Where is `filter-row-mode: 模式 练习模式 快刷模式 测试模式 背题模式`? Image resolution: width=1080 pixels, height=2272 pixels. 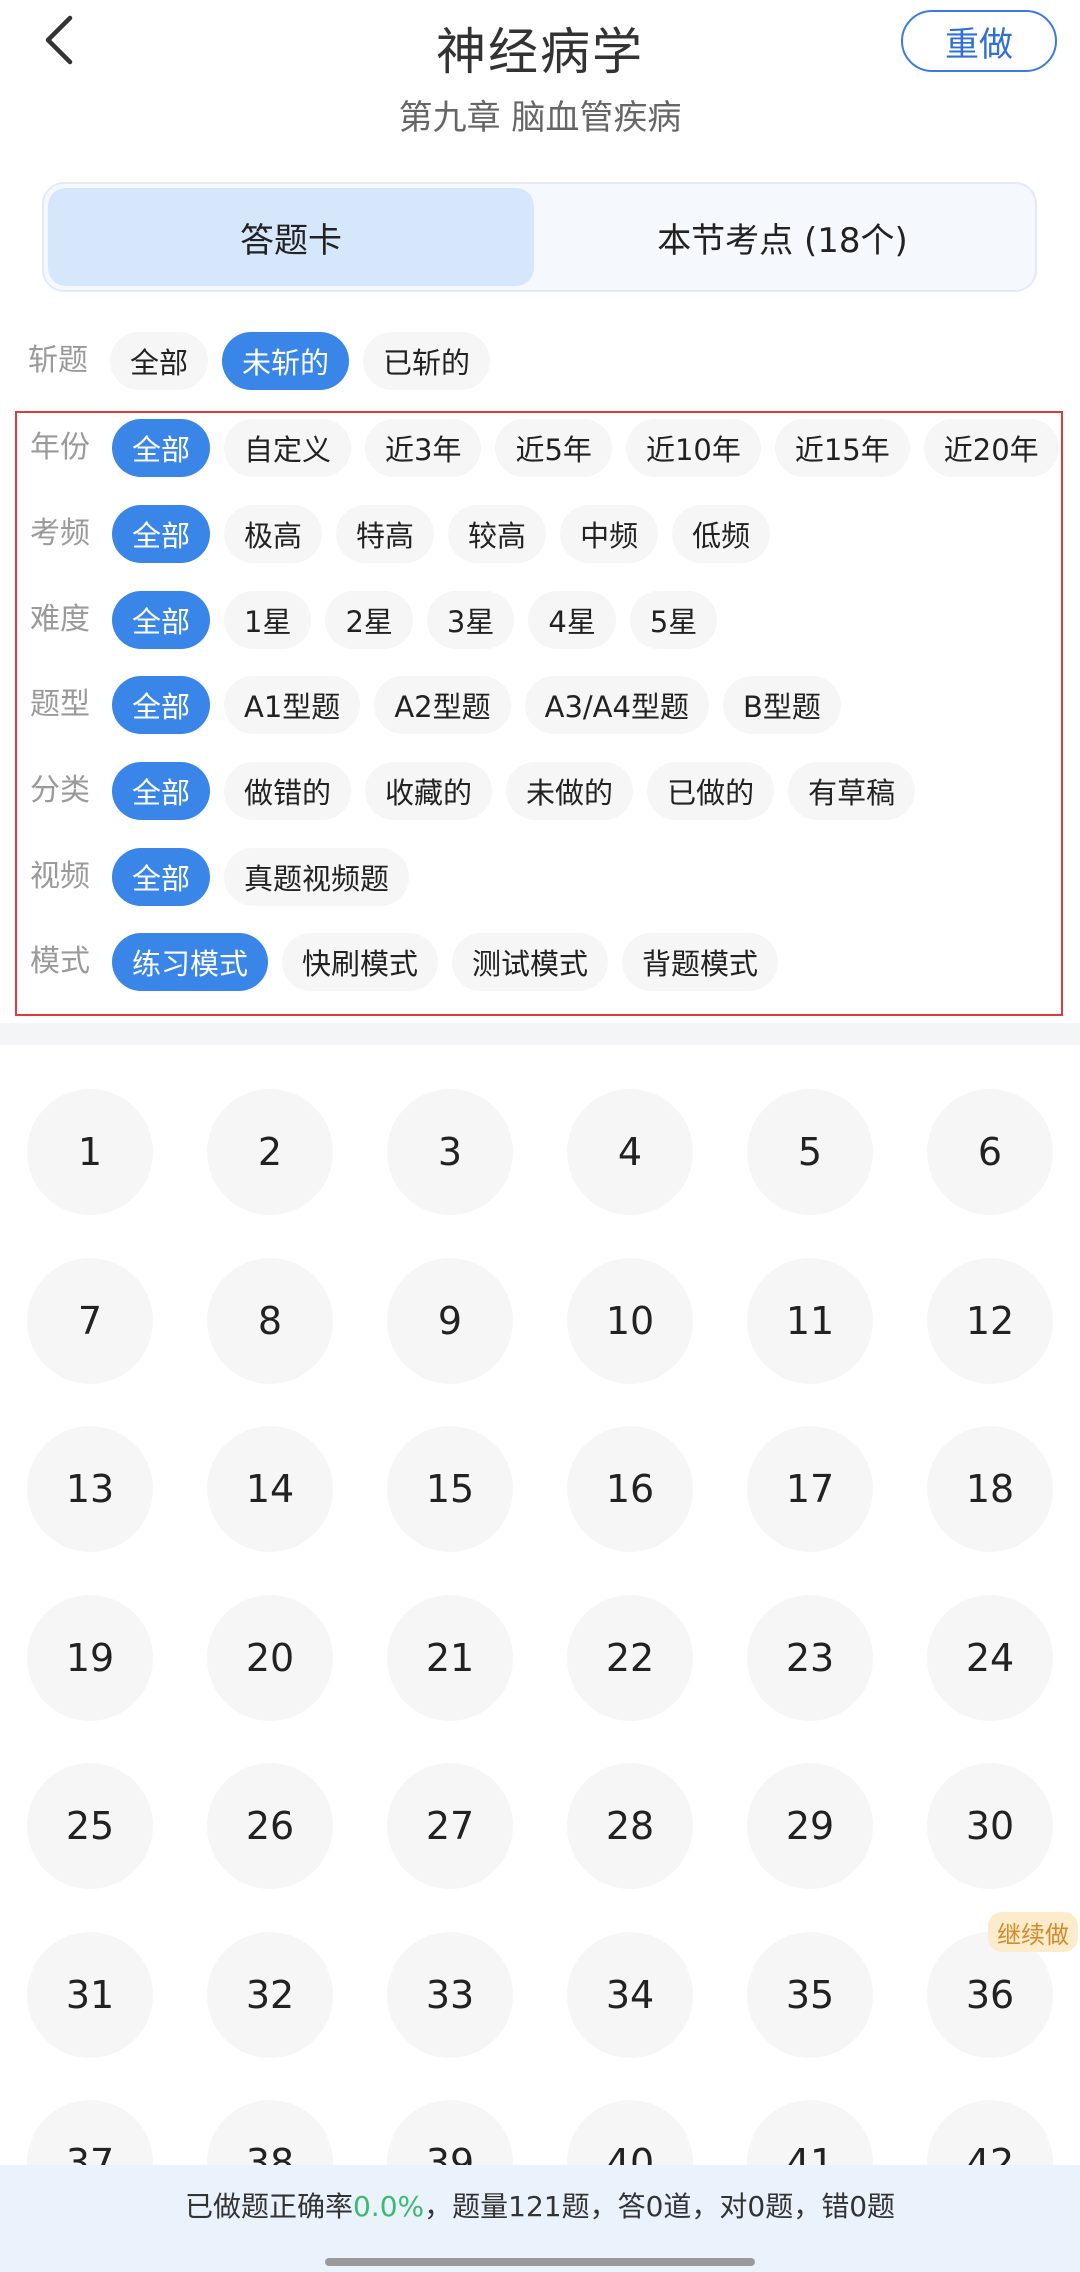
filter-row-mode: 模式 练习模式 快刷模式 测试模式 背题模式 is located at coordinates (539, 962).